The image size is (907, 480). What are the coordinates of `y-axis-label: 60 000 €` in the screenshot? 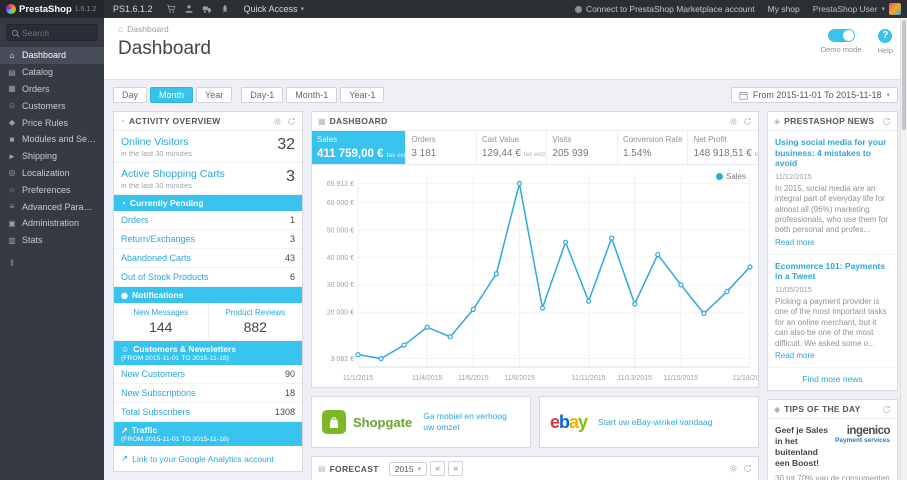 It's located at (340, 203).